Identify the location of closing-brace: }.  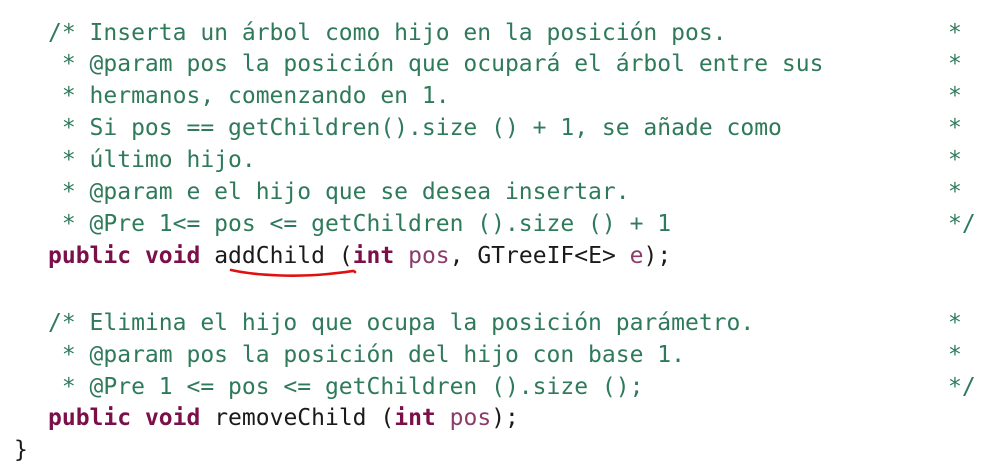
(21, 450).